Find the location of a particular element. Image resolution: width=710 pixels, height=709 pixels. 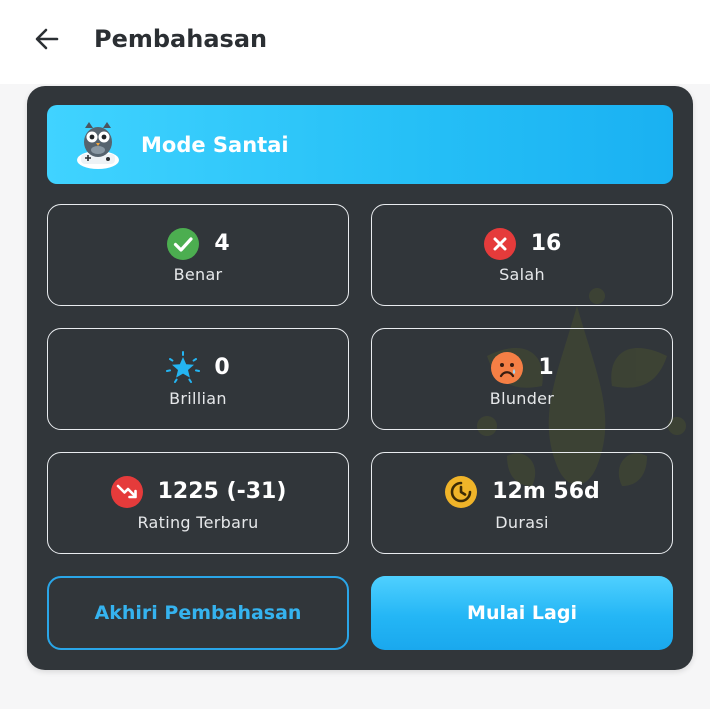

stat-correct: 4 Benar is located at coordinates (198, 255).